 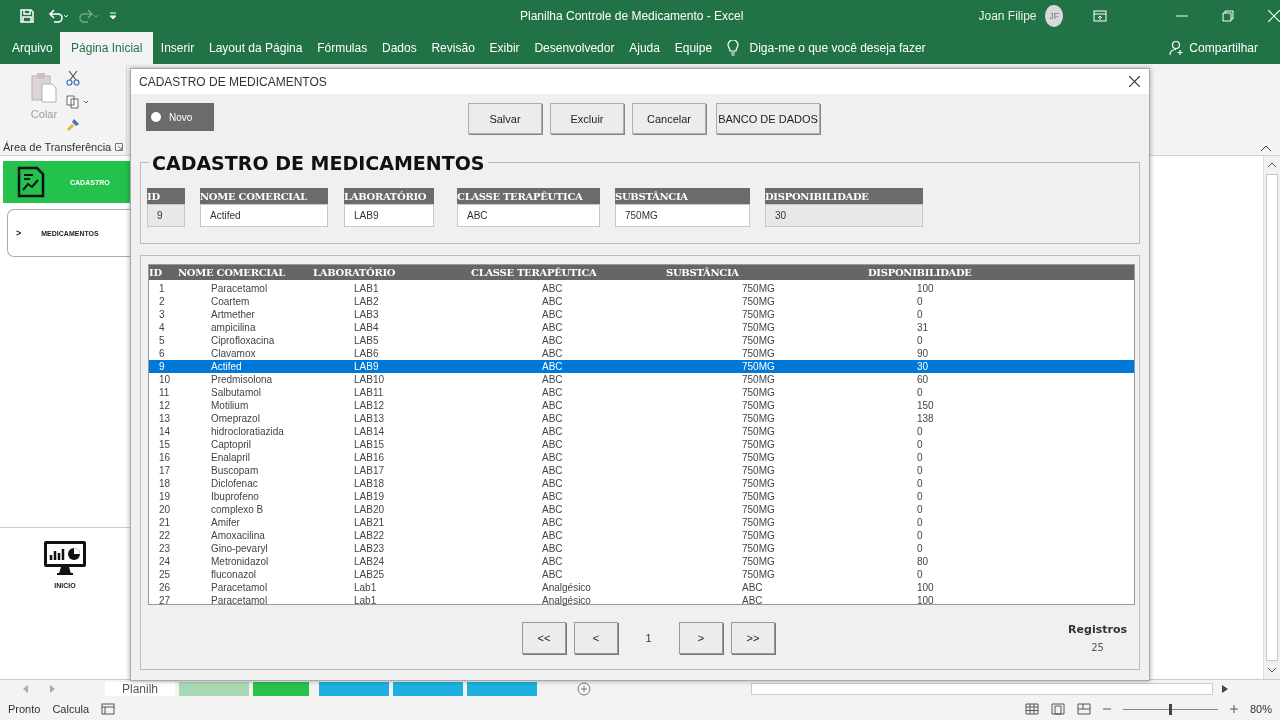 I want to click on last-page-button: >>, so click(x=753, y=638).